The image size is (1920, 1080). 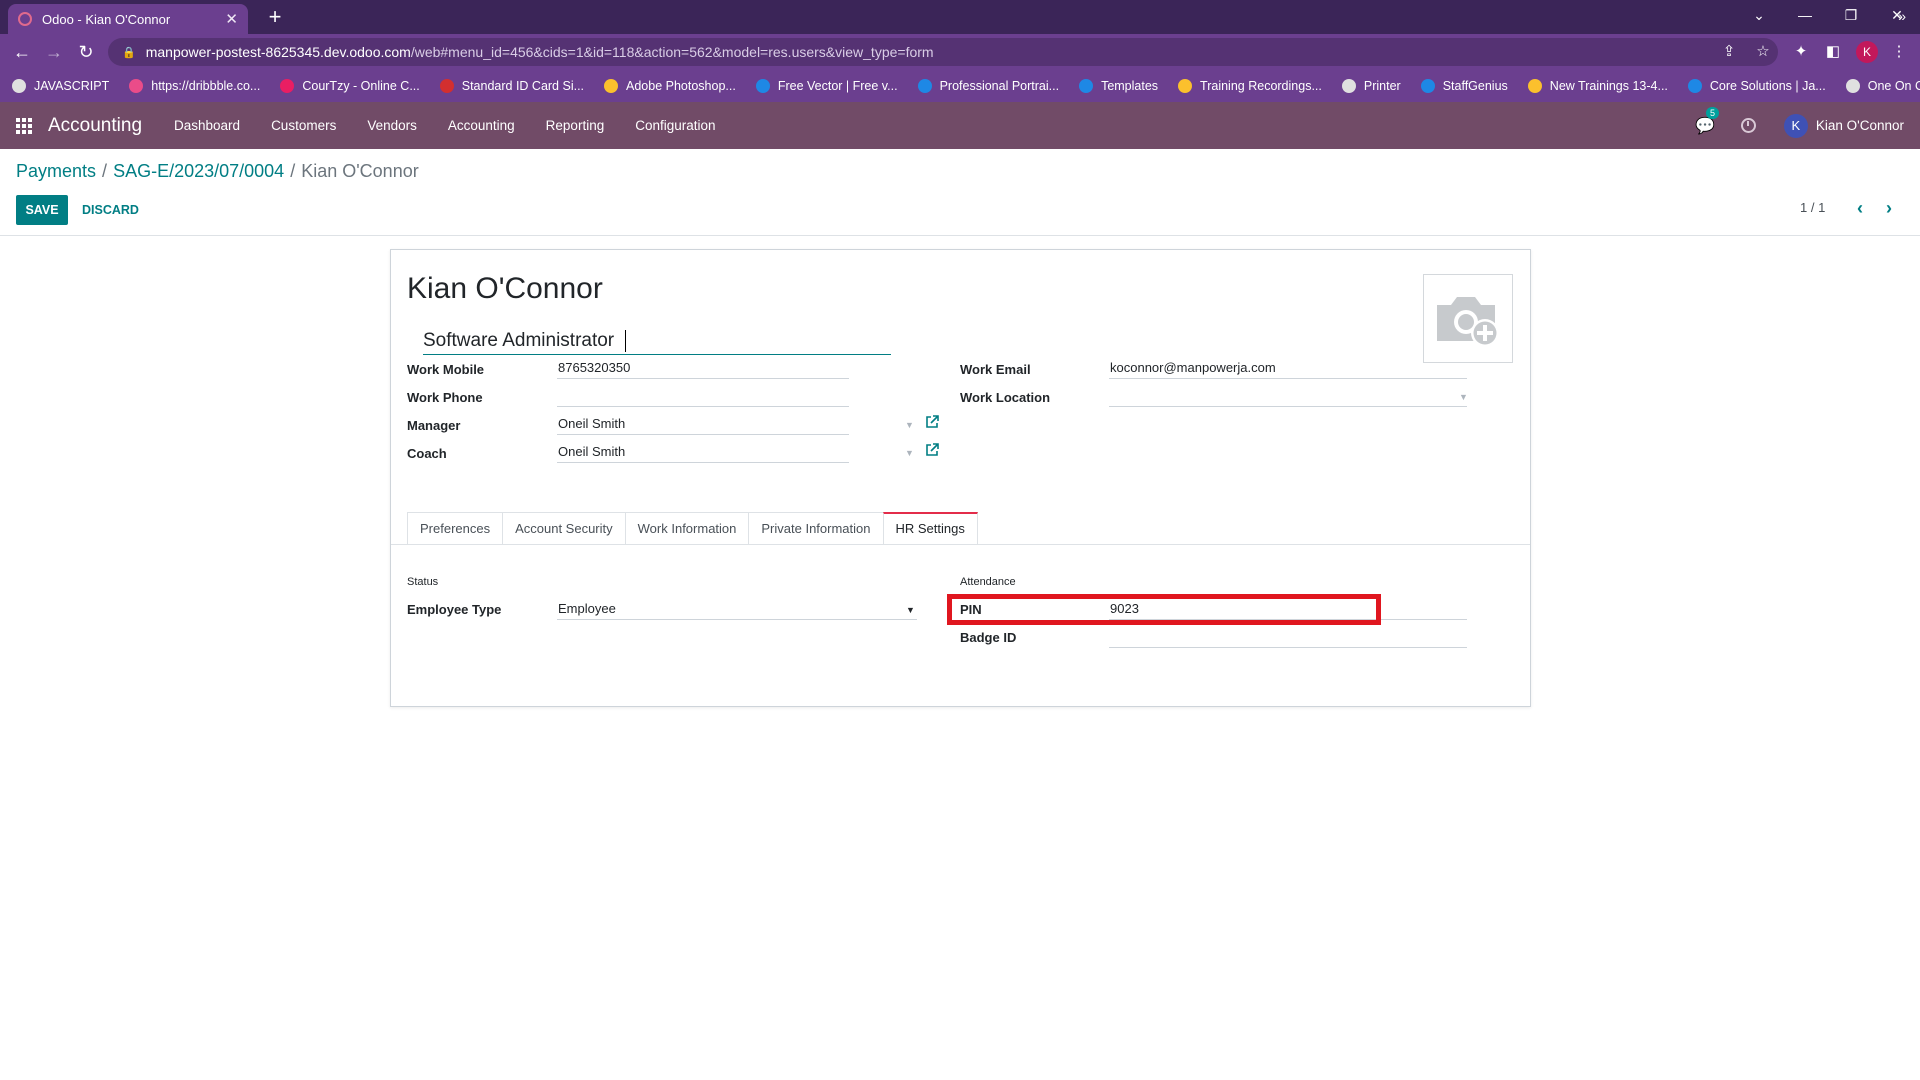 What do you see at coordinates (625, 341) in the screenshot?
I see `text-cursor` at bounding box center [625, 341].